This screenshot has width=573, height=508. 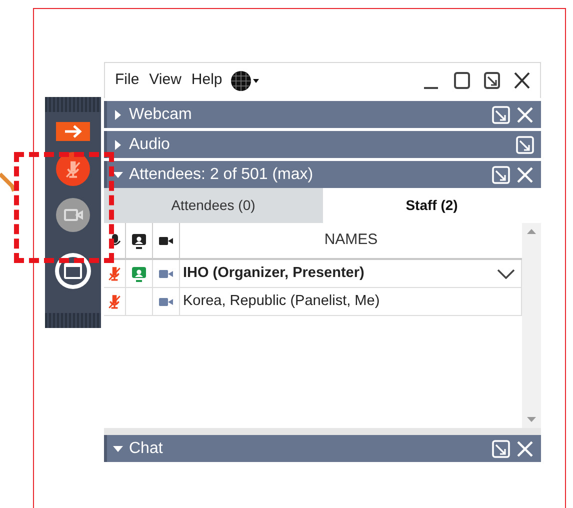 What do you see at coordinates (127, 80) in the screenshot?
I see `menu-item: File` at bounding box center [127, 80].